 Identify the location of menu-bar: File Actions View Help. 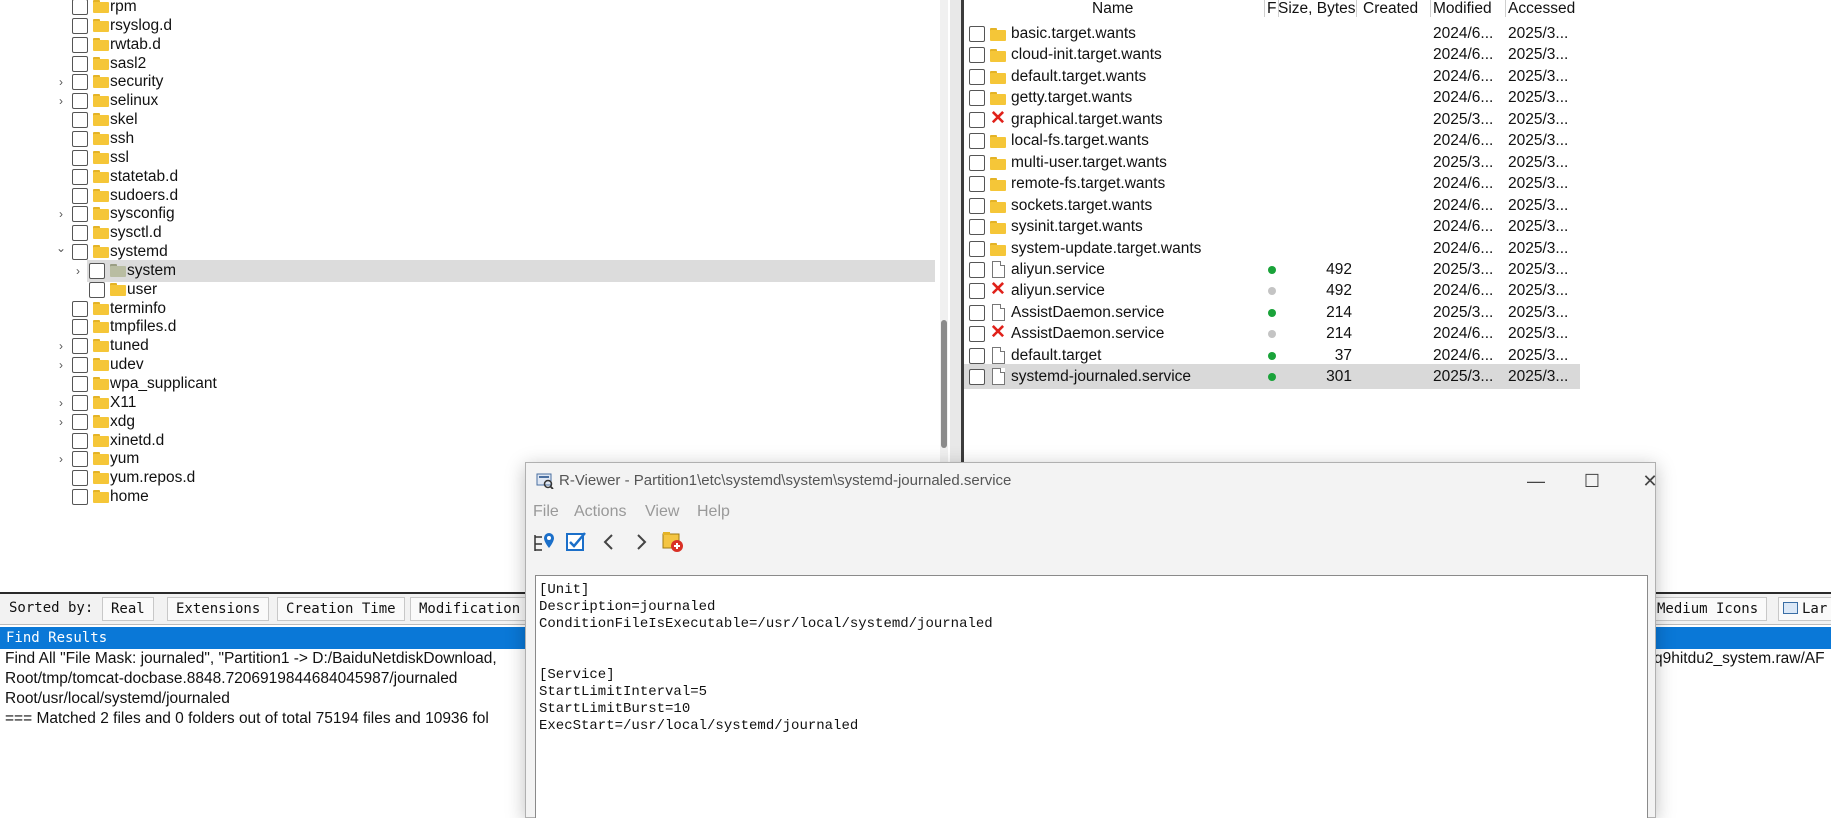
(1090, 512).